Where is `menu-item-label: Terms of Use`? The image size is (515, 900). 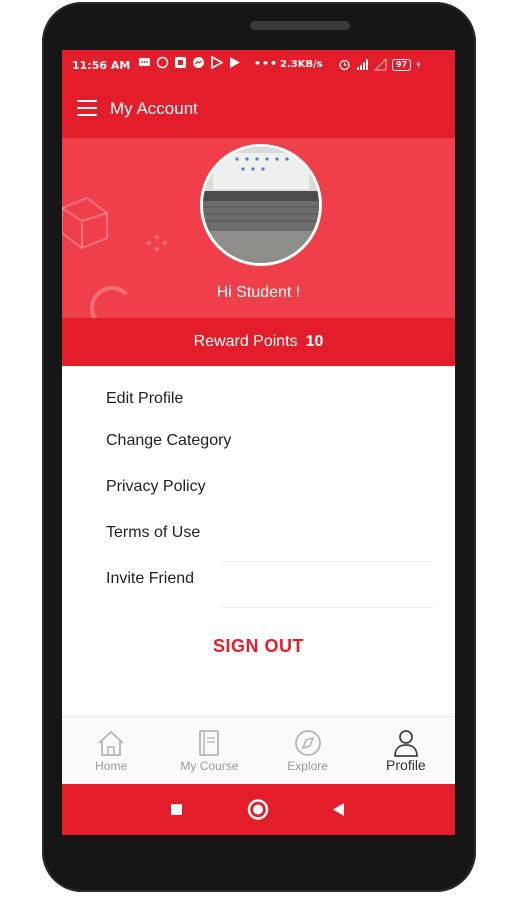
menu-item-label: Terms of Use is located at coordinates (153, 532).